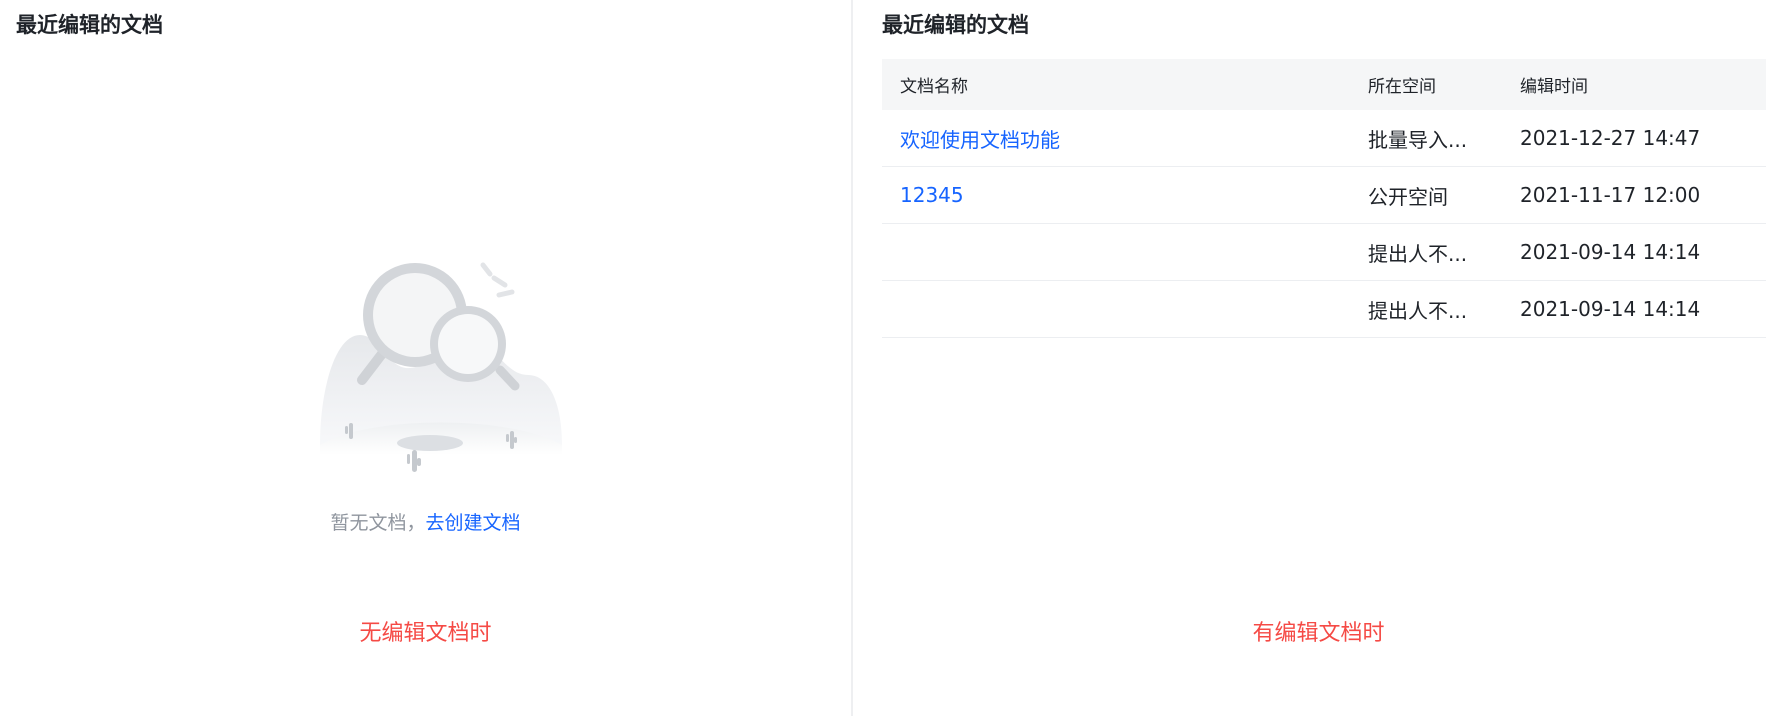 Image resolution: width=1784 pixels, height=716 pixels. Describe the element at coordinates (1610, 138) in the screenshot. I see `document-edit-time: 2021-12-27 14:47` at that location.